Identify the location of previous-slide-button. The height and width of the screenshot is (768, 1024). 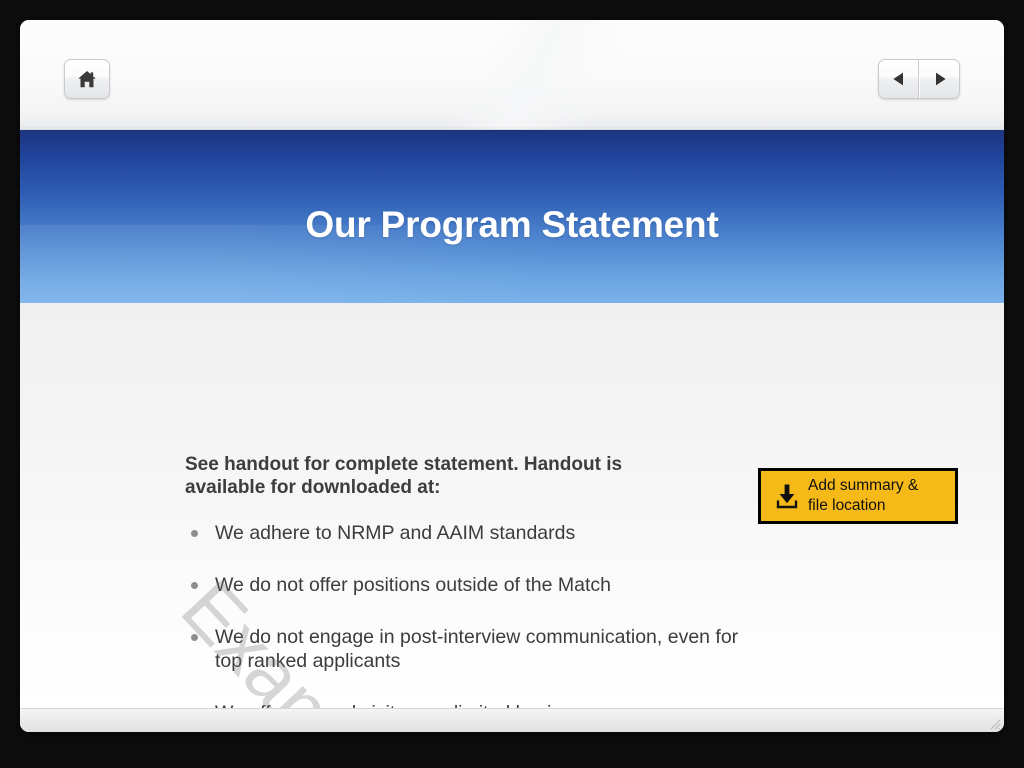
(899, 79).